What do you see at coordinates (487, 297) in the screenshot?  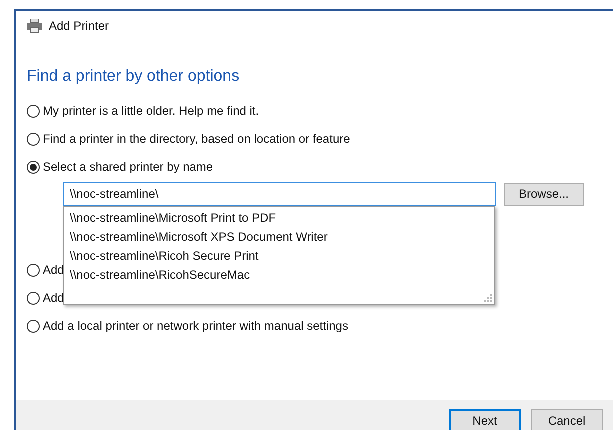 I see `resize-grip-icon` at bounding box center [487, 297].